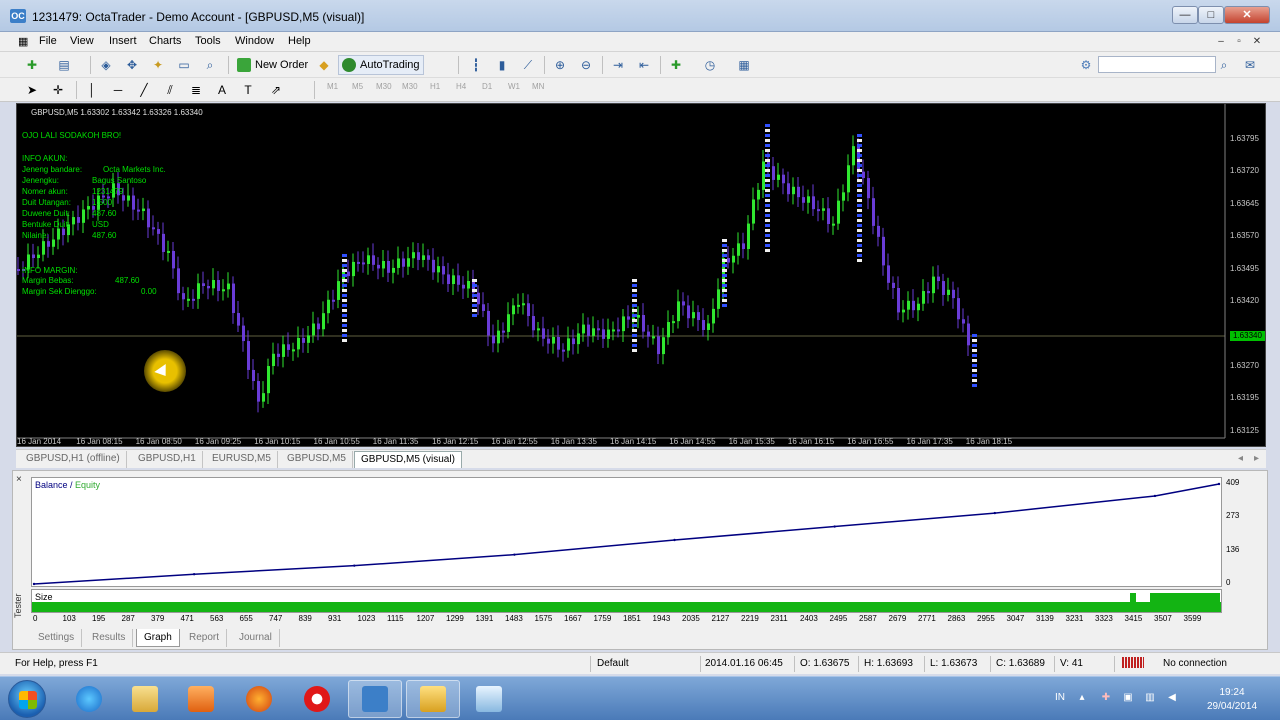 This screenshot has height=720, width=1280. Describe the element at coordinates (109, 638) in the screenshot. I see `tab-results: Results` at that location.